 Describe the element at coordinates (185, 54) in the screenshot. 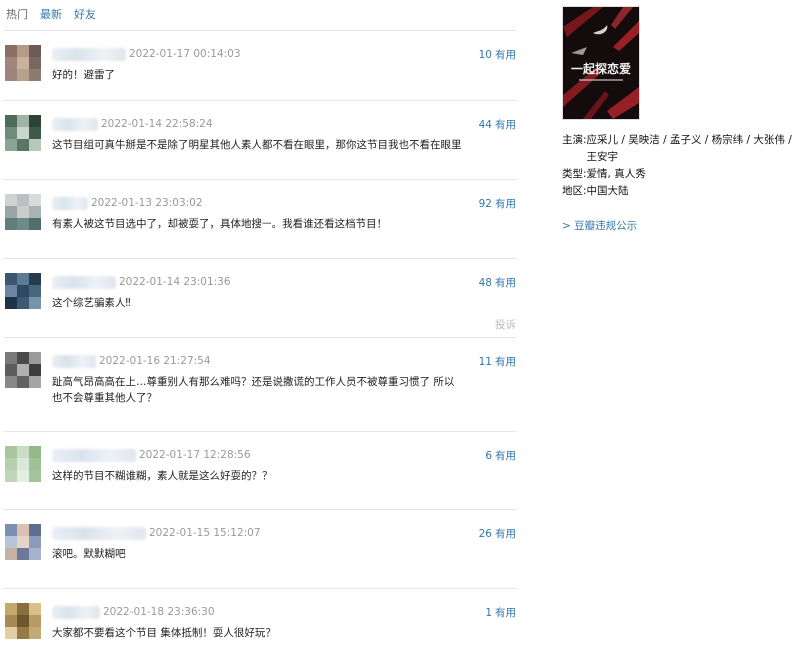

I see `comment-time: 2022-01-17 00:14:03` at that location.